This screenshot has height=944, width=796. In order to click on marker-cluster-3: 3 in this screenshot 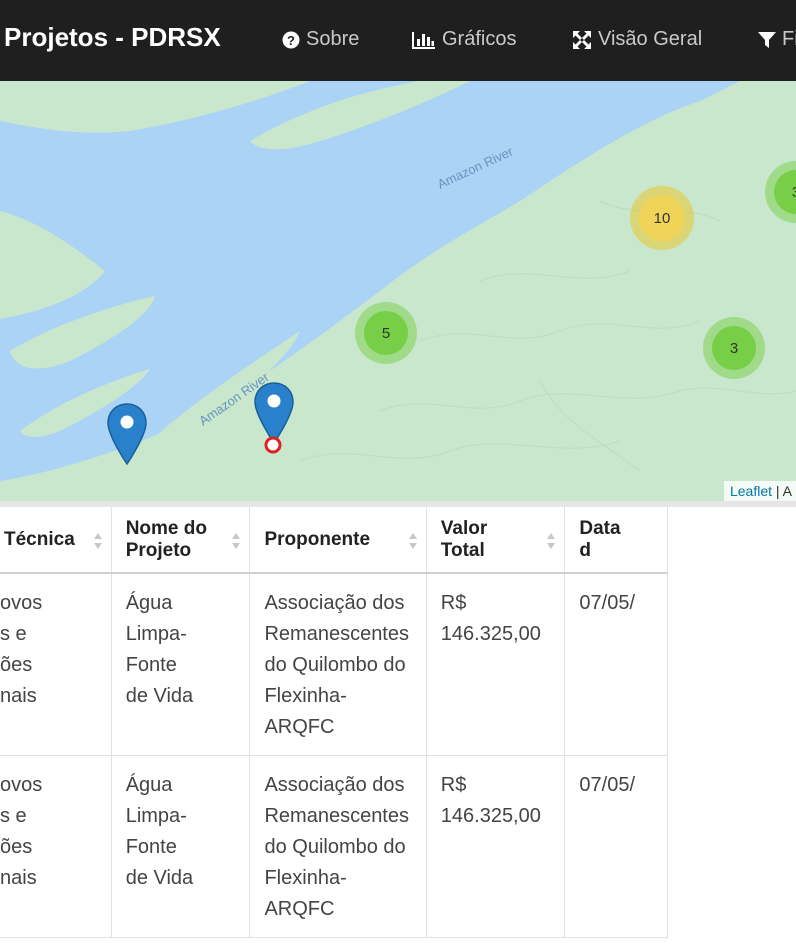, I will do `click(734, 348)`.